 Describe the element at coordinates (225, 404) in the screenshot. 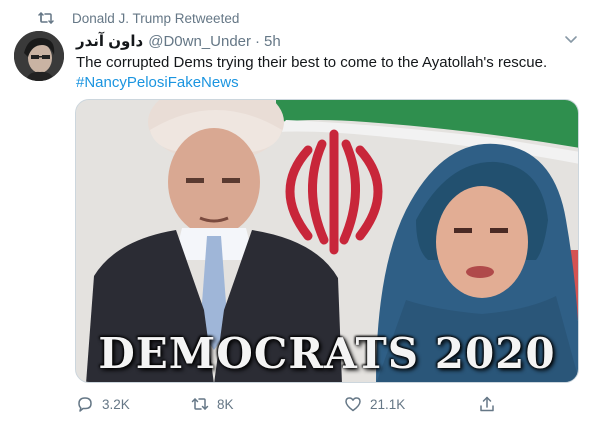

I see `retweet-count: 8K` at that location.